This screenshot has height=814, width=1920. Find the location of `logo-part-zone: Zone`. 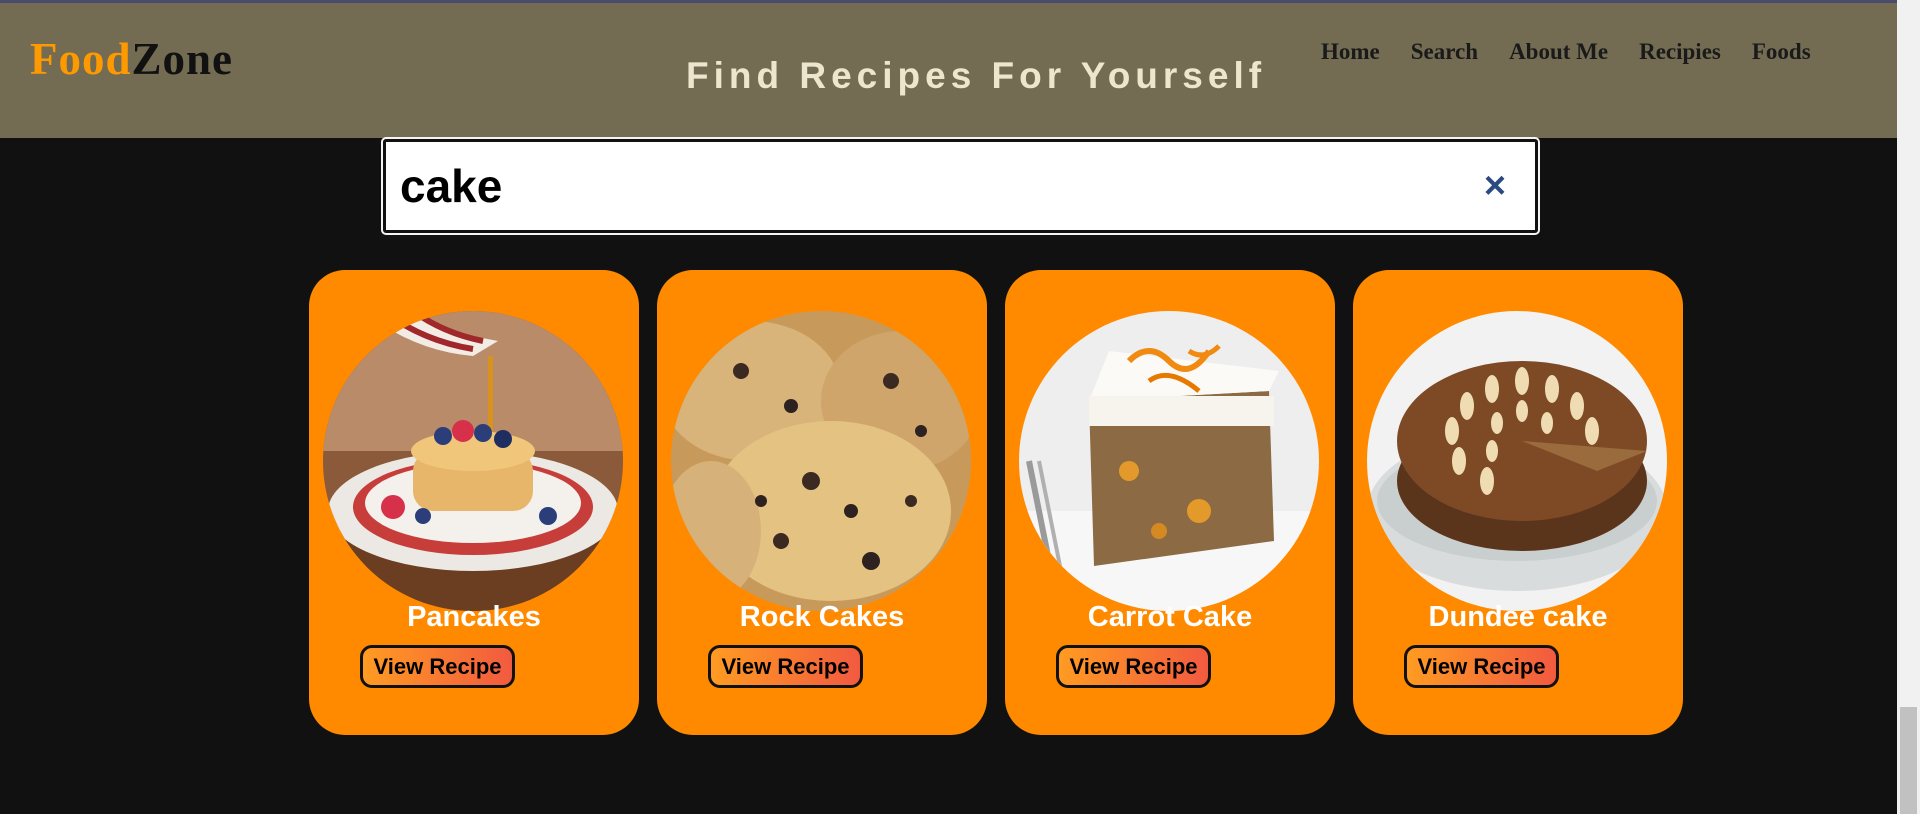

logo-part-zone: Zone is located at coordinates (182, 59).